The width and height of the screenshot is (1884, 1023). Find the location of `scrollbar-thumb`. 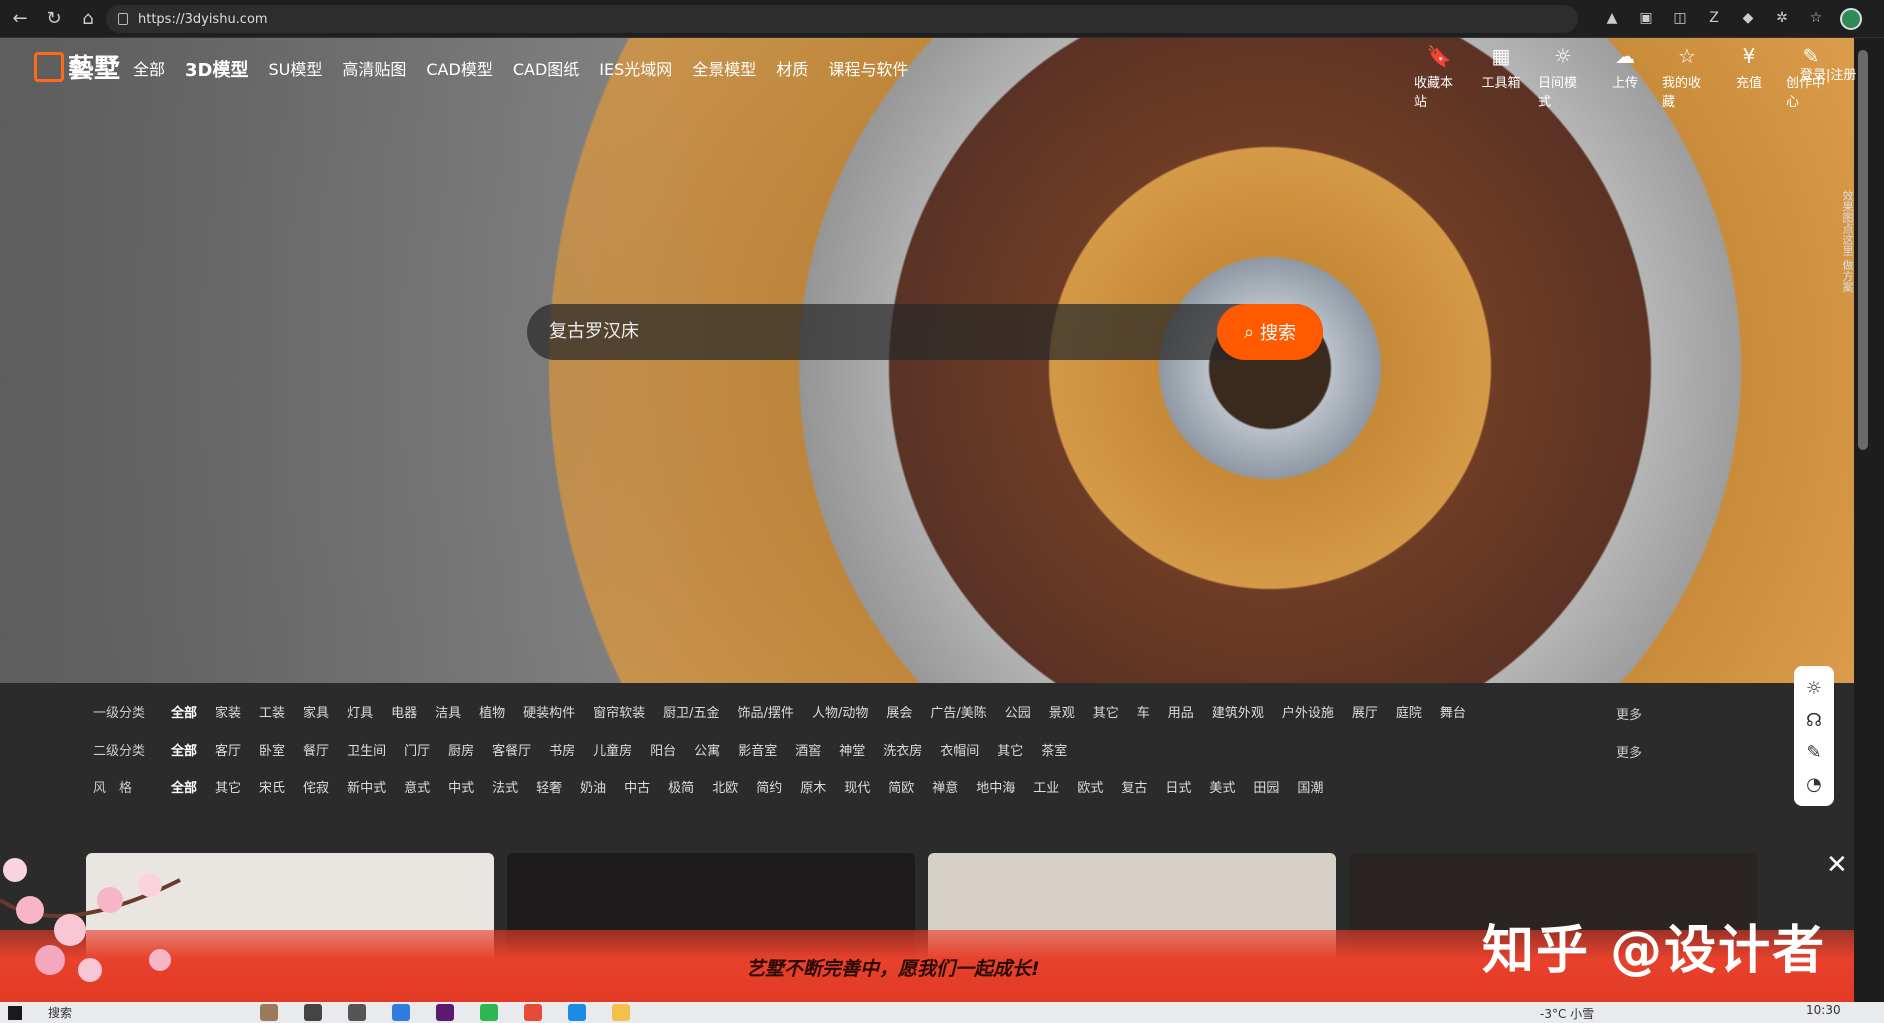

scrollbar-thumb is located at coordinates (1863, 250).